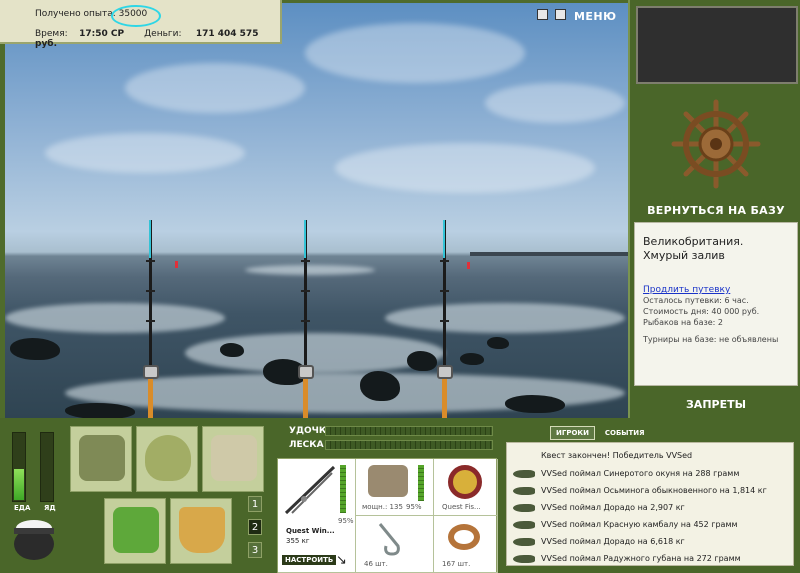 This screenshot has height=573, width=800. I want to click on poison-label: ЯД, so click(50, 508).